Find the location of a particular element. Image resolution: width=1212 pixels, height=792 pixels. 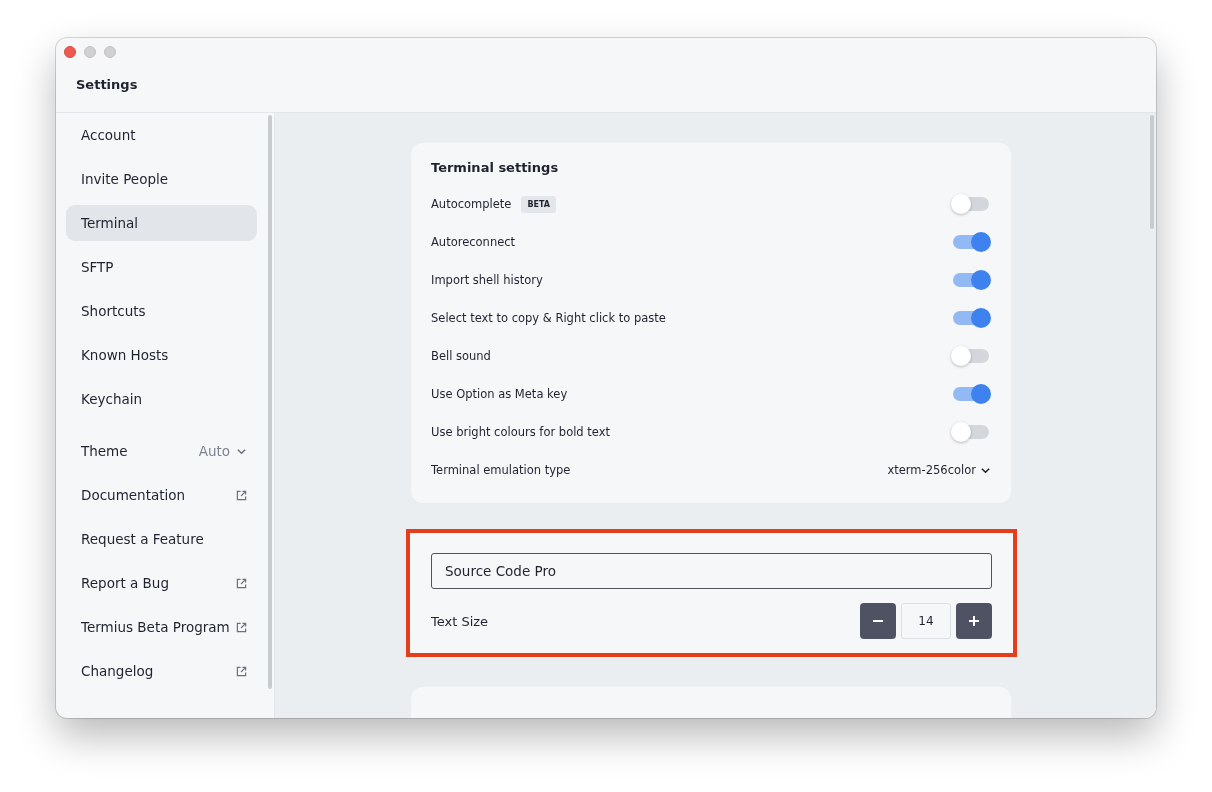

text-size-label: Text Size is located at coordinates (460, 621).